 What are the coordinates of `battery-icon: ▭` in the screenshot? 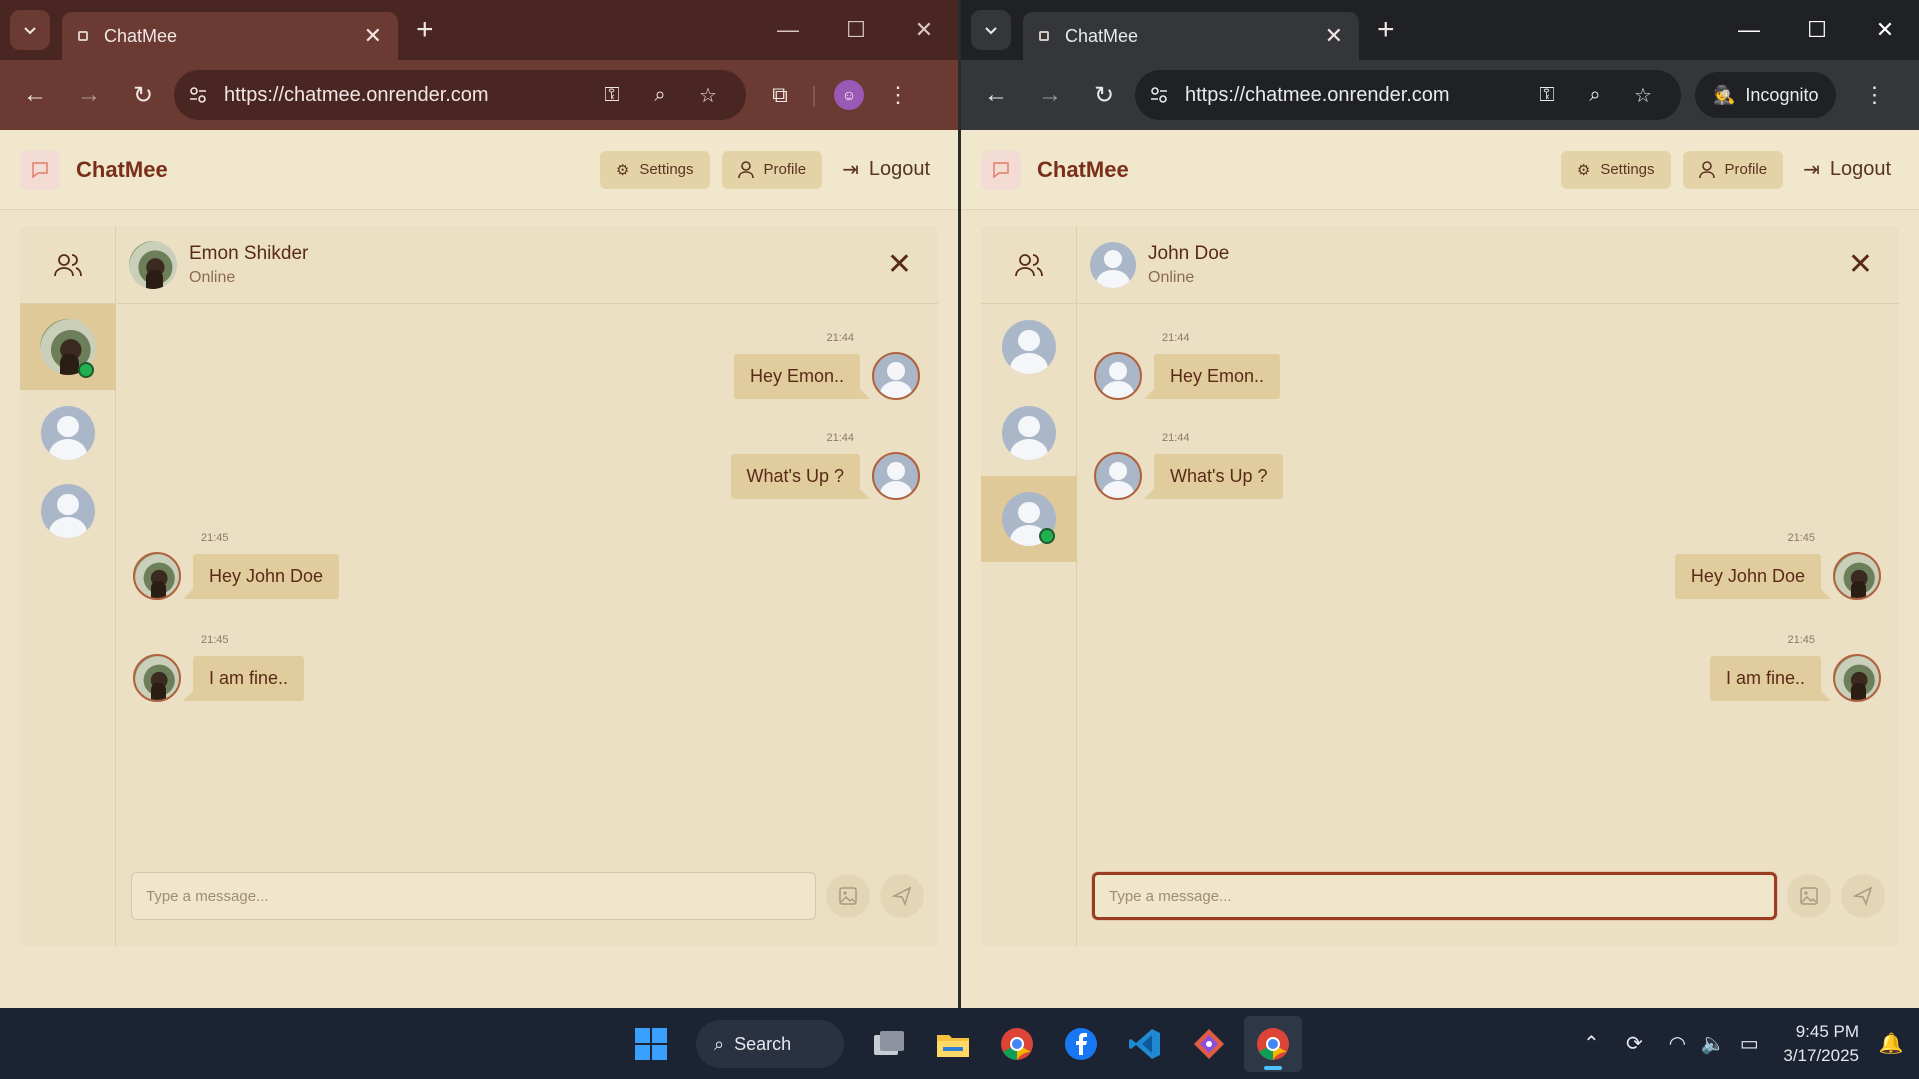 It's located at (1749, 1043).